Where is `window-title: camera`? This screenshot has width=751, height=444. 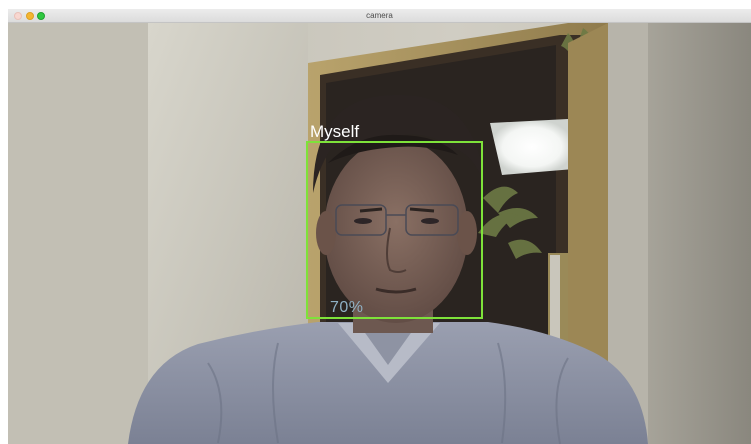
window-title: camera is located at coordinates (379, 15).